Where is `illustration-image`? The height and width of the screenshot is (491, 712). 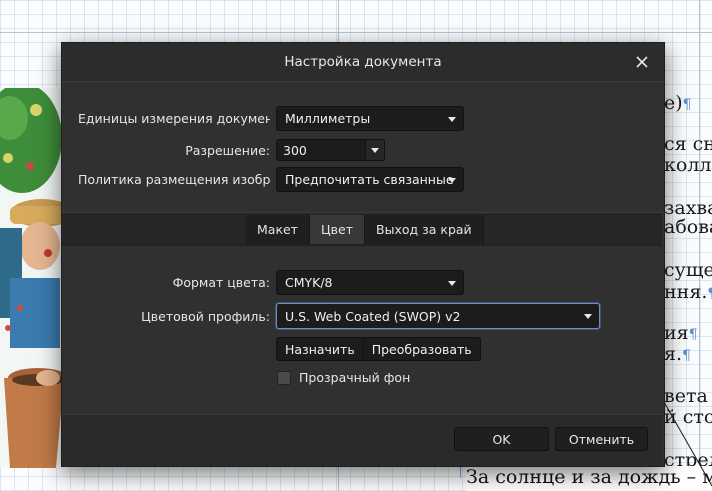
illustration-image is located at coordinates (32, 278).